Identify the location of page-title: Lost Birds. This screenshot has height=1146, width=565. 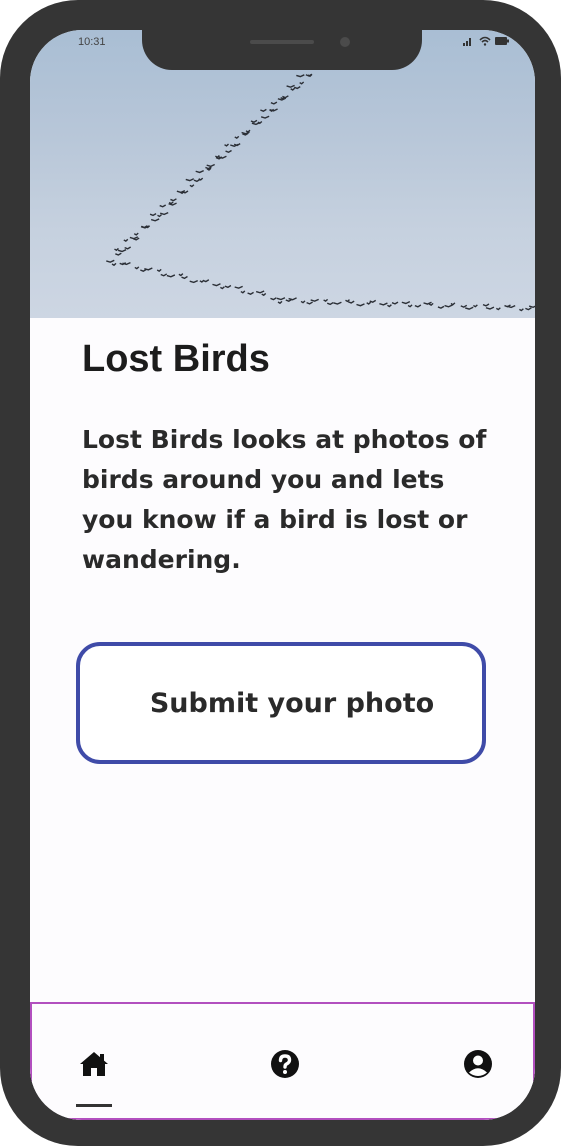
(176, 359).